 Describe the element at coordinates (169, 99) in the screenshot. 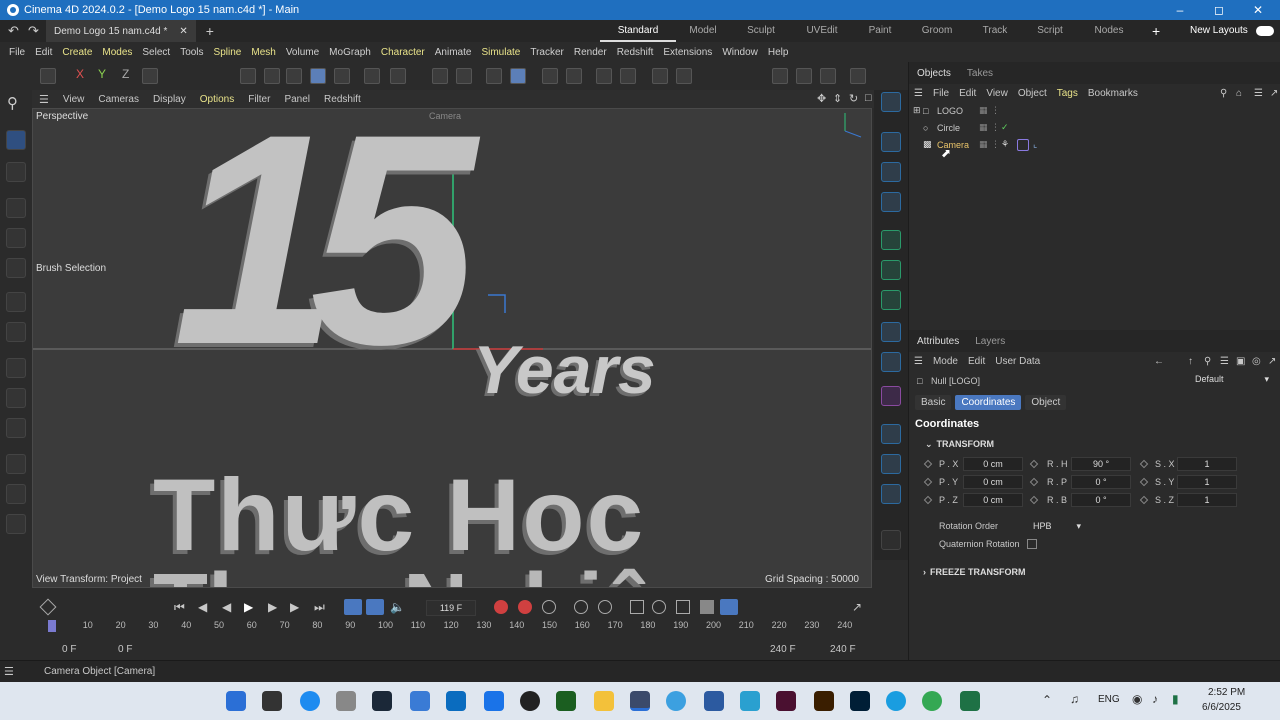

I see `viewport-menu-display: Display` at that location.